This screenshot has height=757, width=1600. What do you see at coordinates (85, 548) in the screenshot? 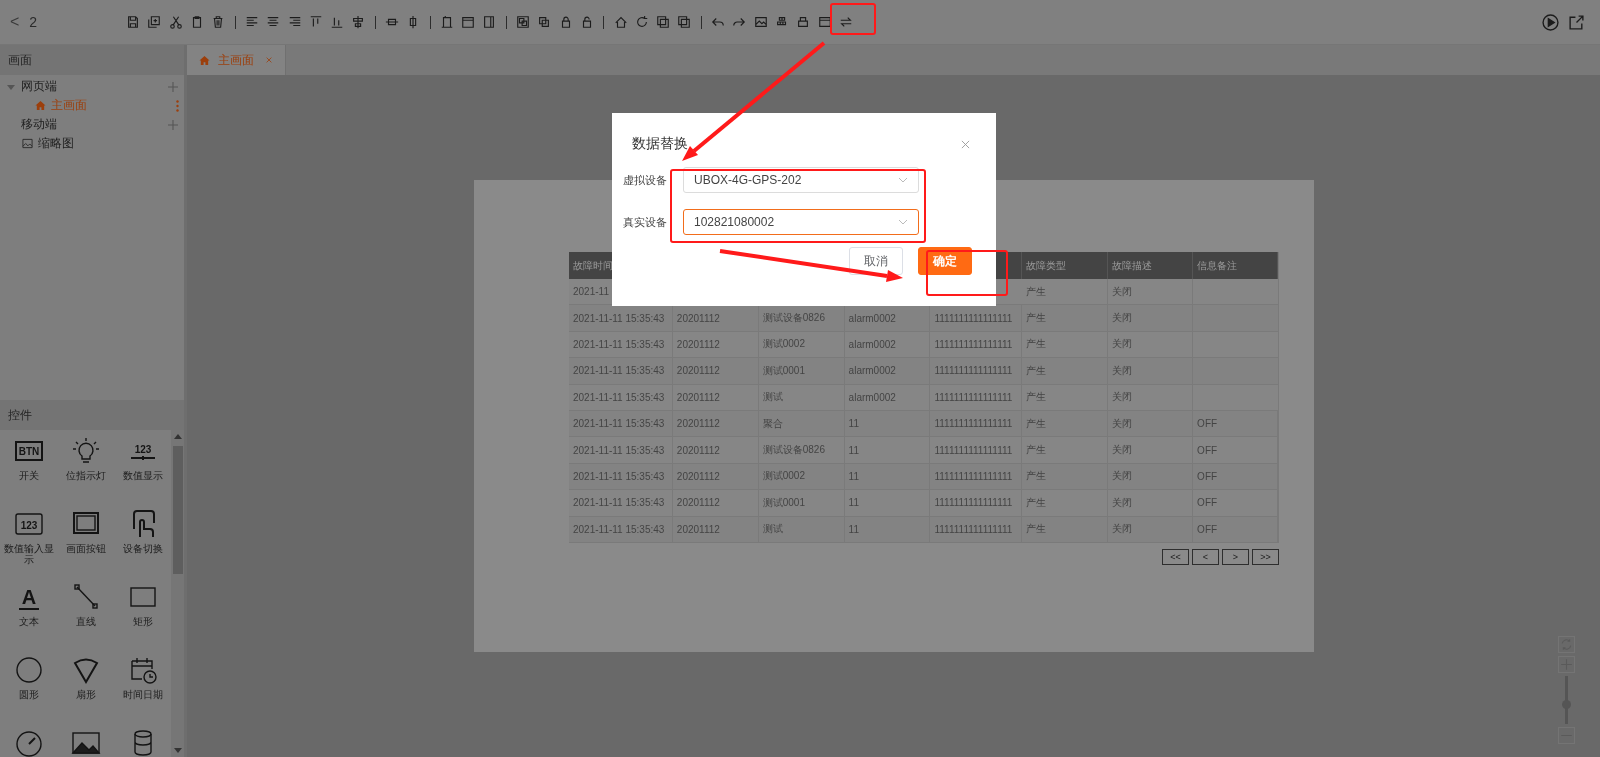
I see `widget-label: 画面按钮` at bounding box center [85, 548].